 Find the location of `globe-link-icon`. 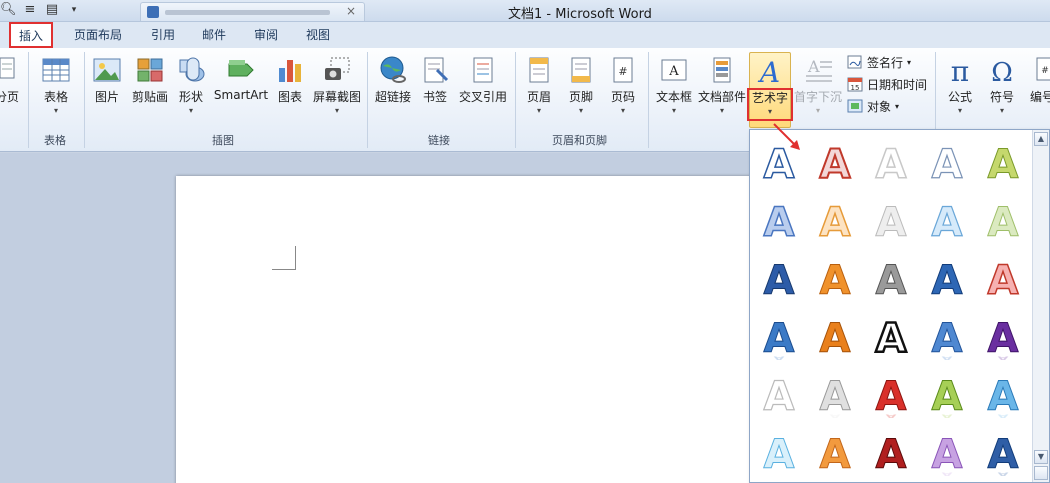

globe-link-icon is located at coordinates (393, 70).